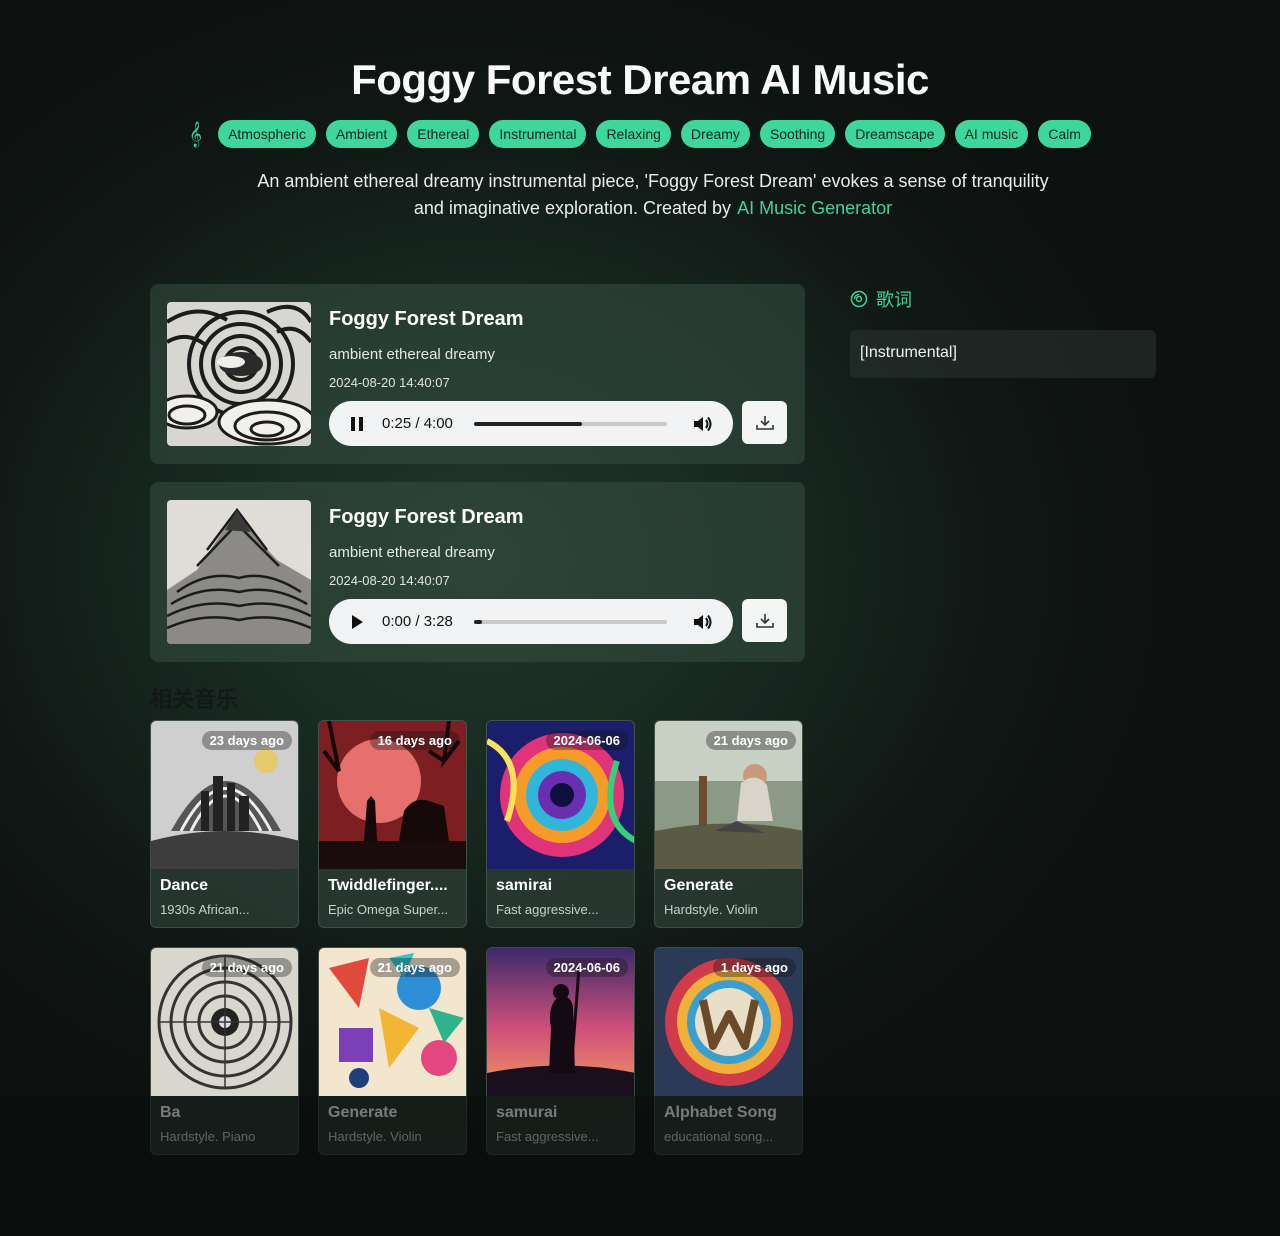  Describe the element at coordinates (357, 621) in the screenshot. I see `play-icon` at that location.